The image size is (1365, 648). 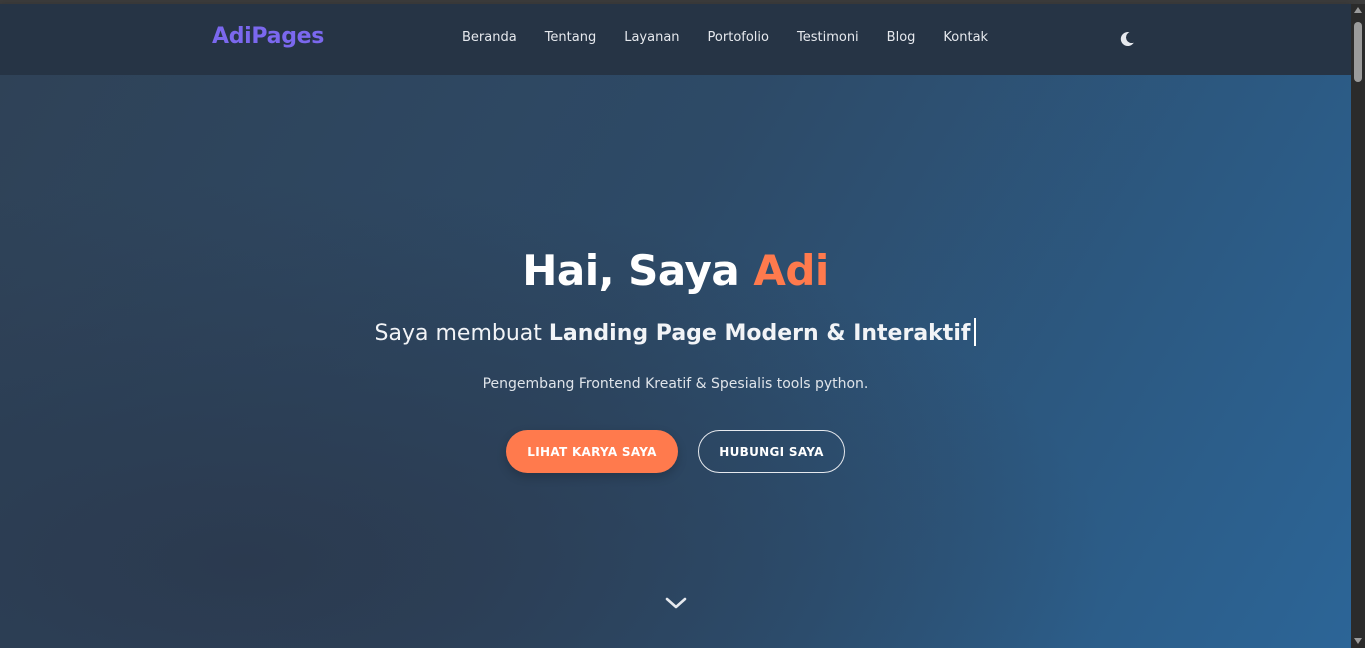 I want to click on nav-link-blog: Blog, so click(x=901, y=37).